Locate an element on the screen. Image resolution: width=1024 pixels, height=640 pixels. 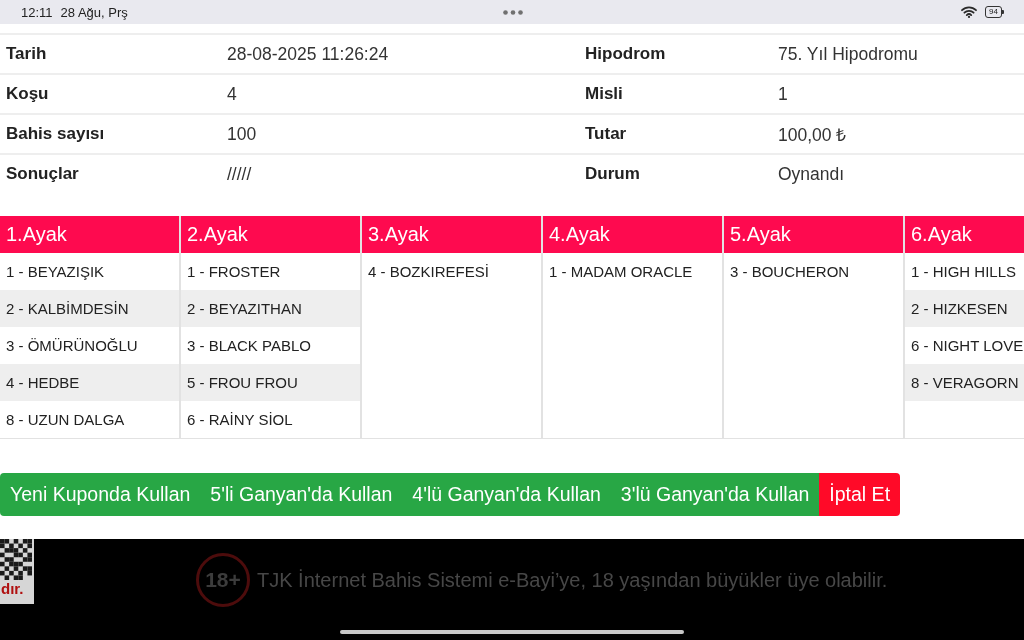
action-button: Yeni Kuponda Kullan is located at coordinates (100, 494).